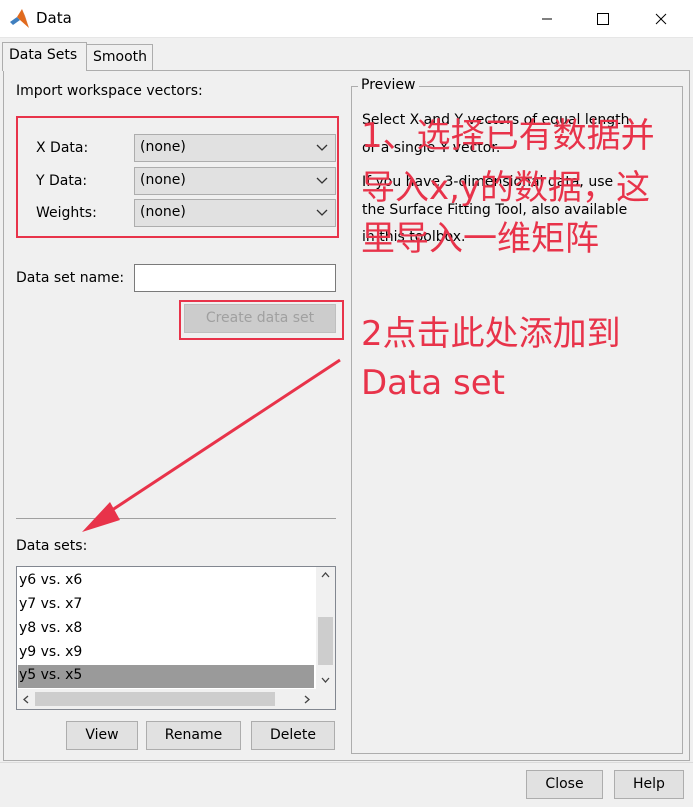 This screenshot has width=693, height=807. Describe the element at coordinates (346, 762) in the screenshot. I see `footer-divider` at that location.